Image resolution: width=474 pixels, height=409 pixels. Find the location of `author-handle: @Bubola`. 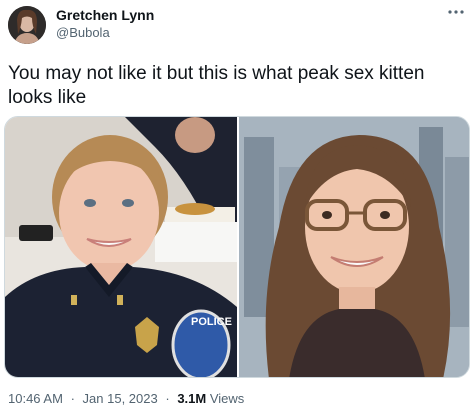

author-handle: @Bubola is located at coordinates (83, 33).